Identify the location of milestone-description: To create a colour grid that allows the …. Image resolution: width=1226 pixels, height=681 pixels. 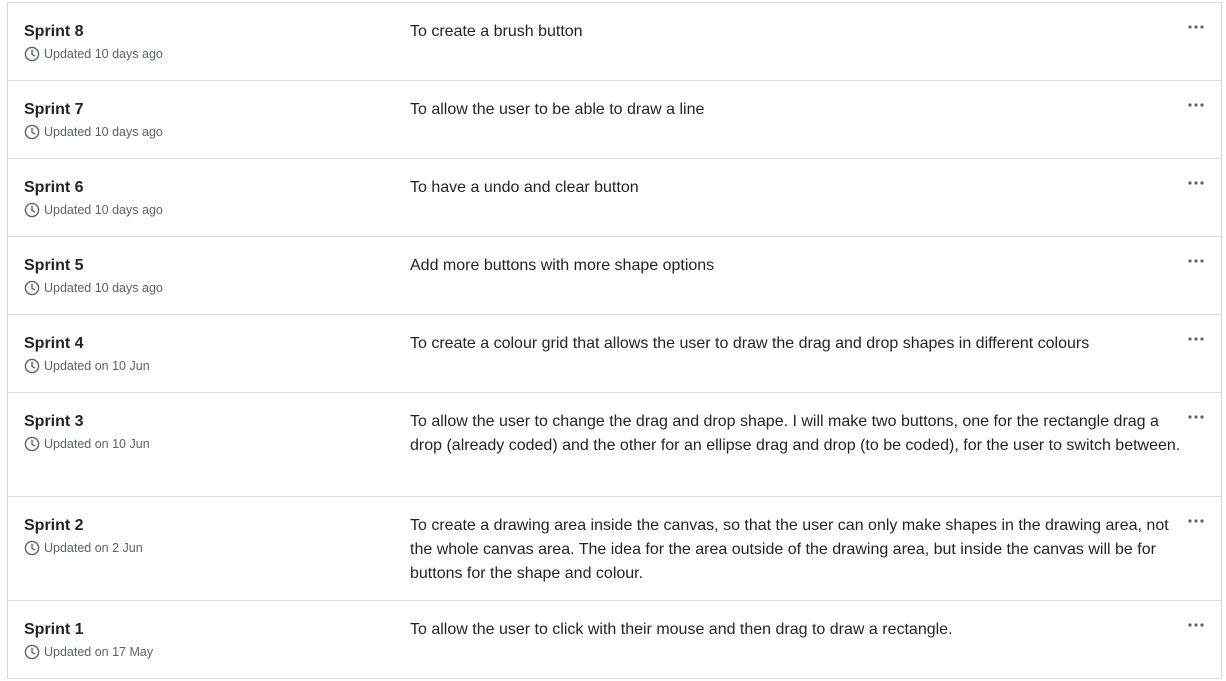
(750, 343).